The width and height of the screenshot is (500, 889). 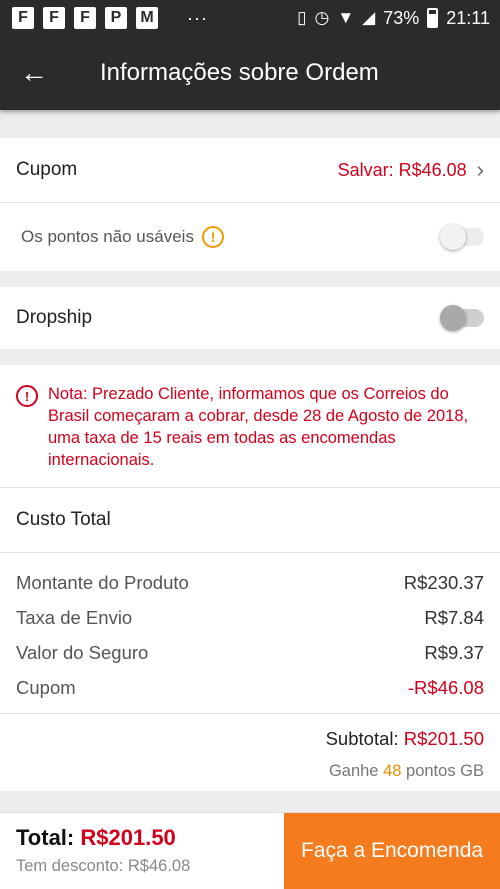 I want to click on cost-line-amount: -R$46.08, so click(x=445, y=687).